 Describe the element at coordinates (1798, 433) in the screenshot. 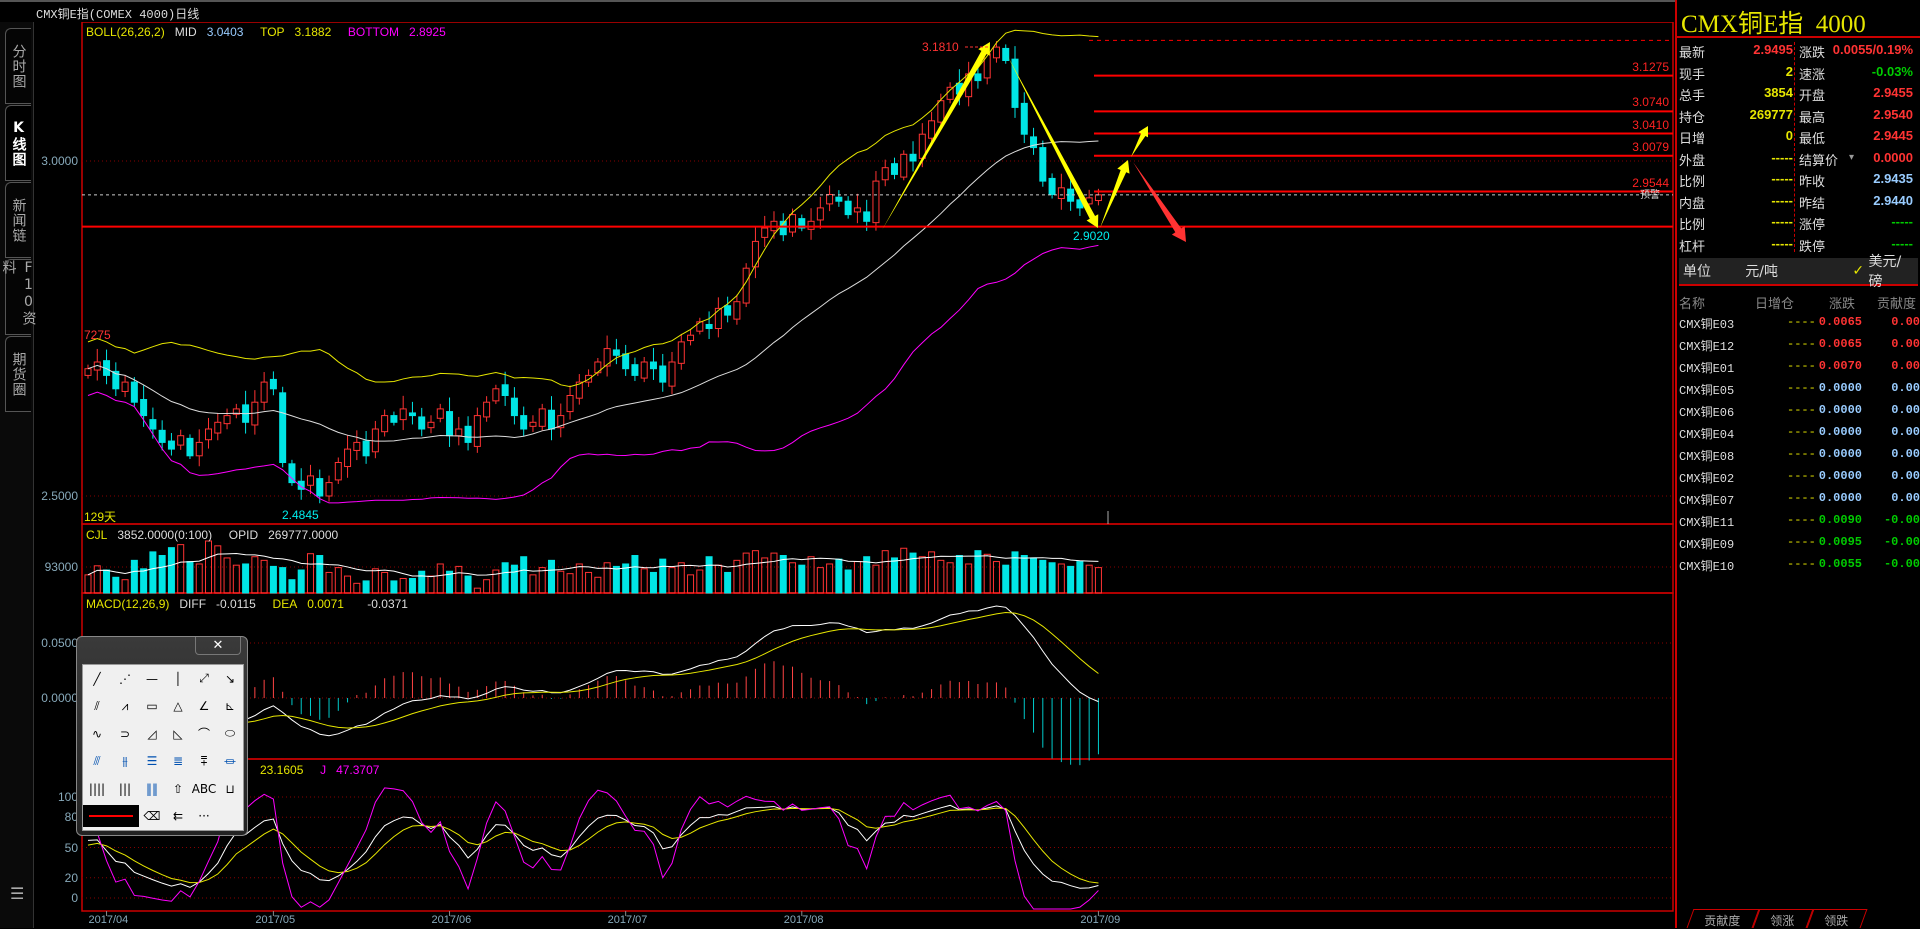

I see `contract-row: CMX铜E04 ---- 0.0000 0.00` at that location.